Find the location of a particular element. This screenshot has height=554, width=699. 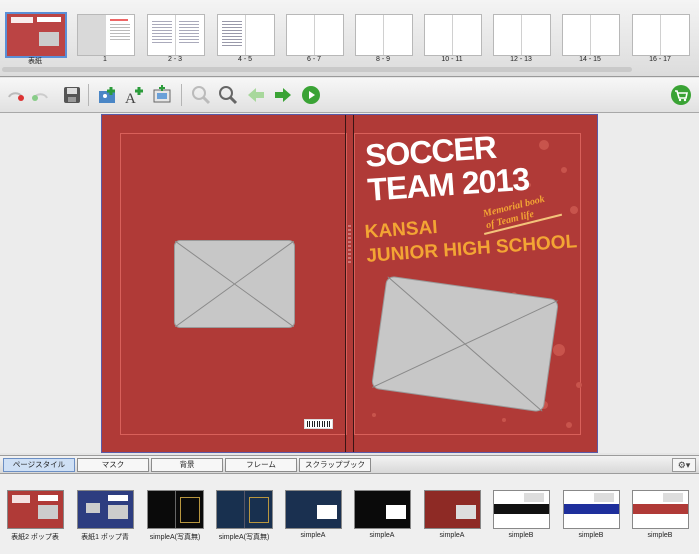

redo-icon is located at coordinates (41, 95).